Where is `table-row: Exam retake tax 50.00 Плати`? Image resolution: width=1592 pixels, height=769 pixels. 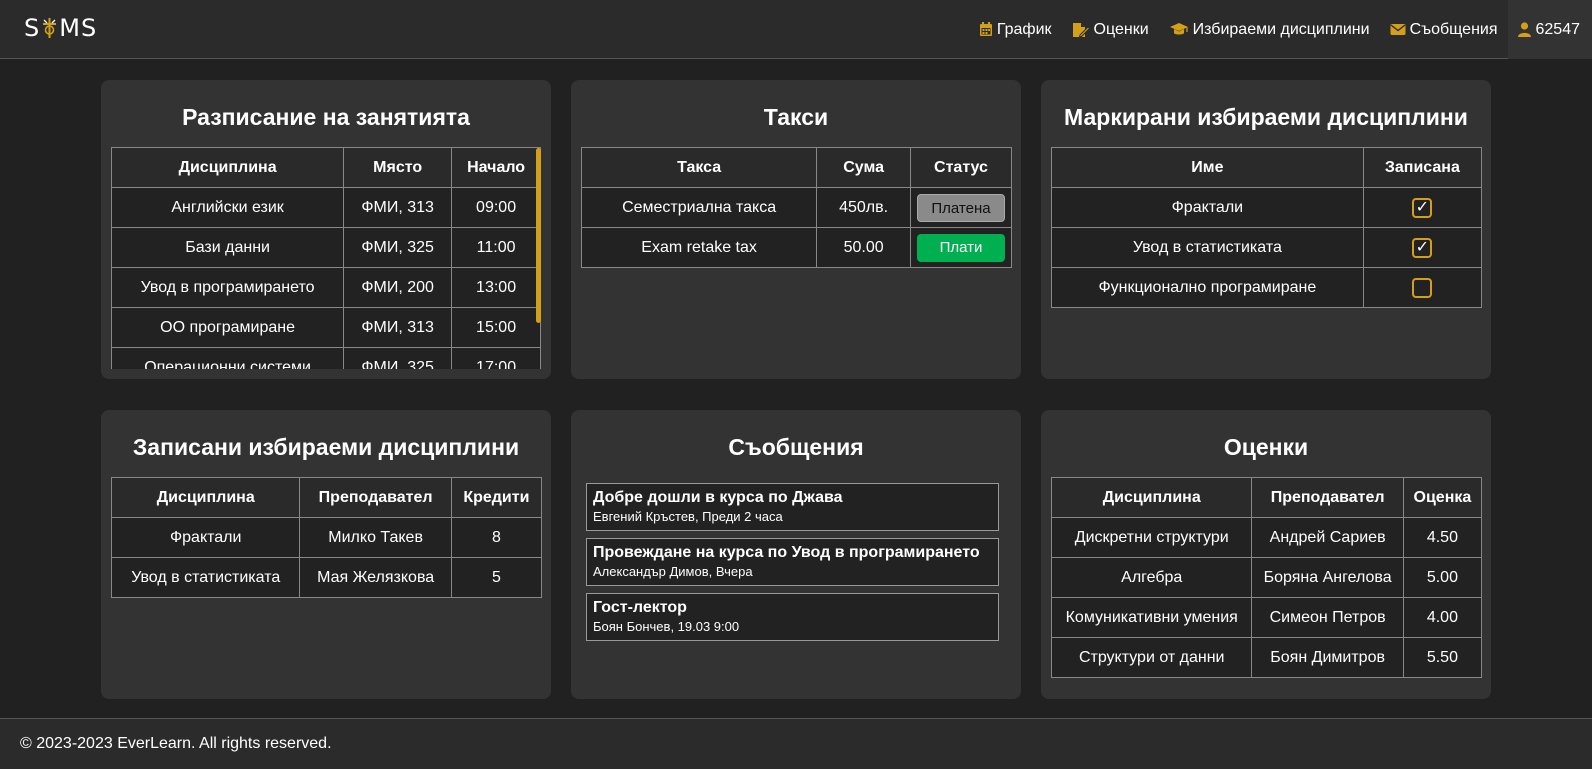
table-row: Exam retake tax 50.00 Плати is located at coordinates (796, 247).